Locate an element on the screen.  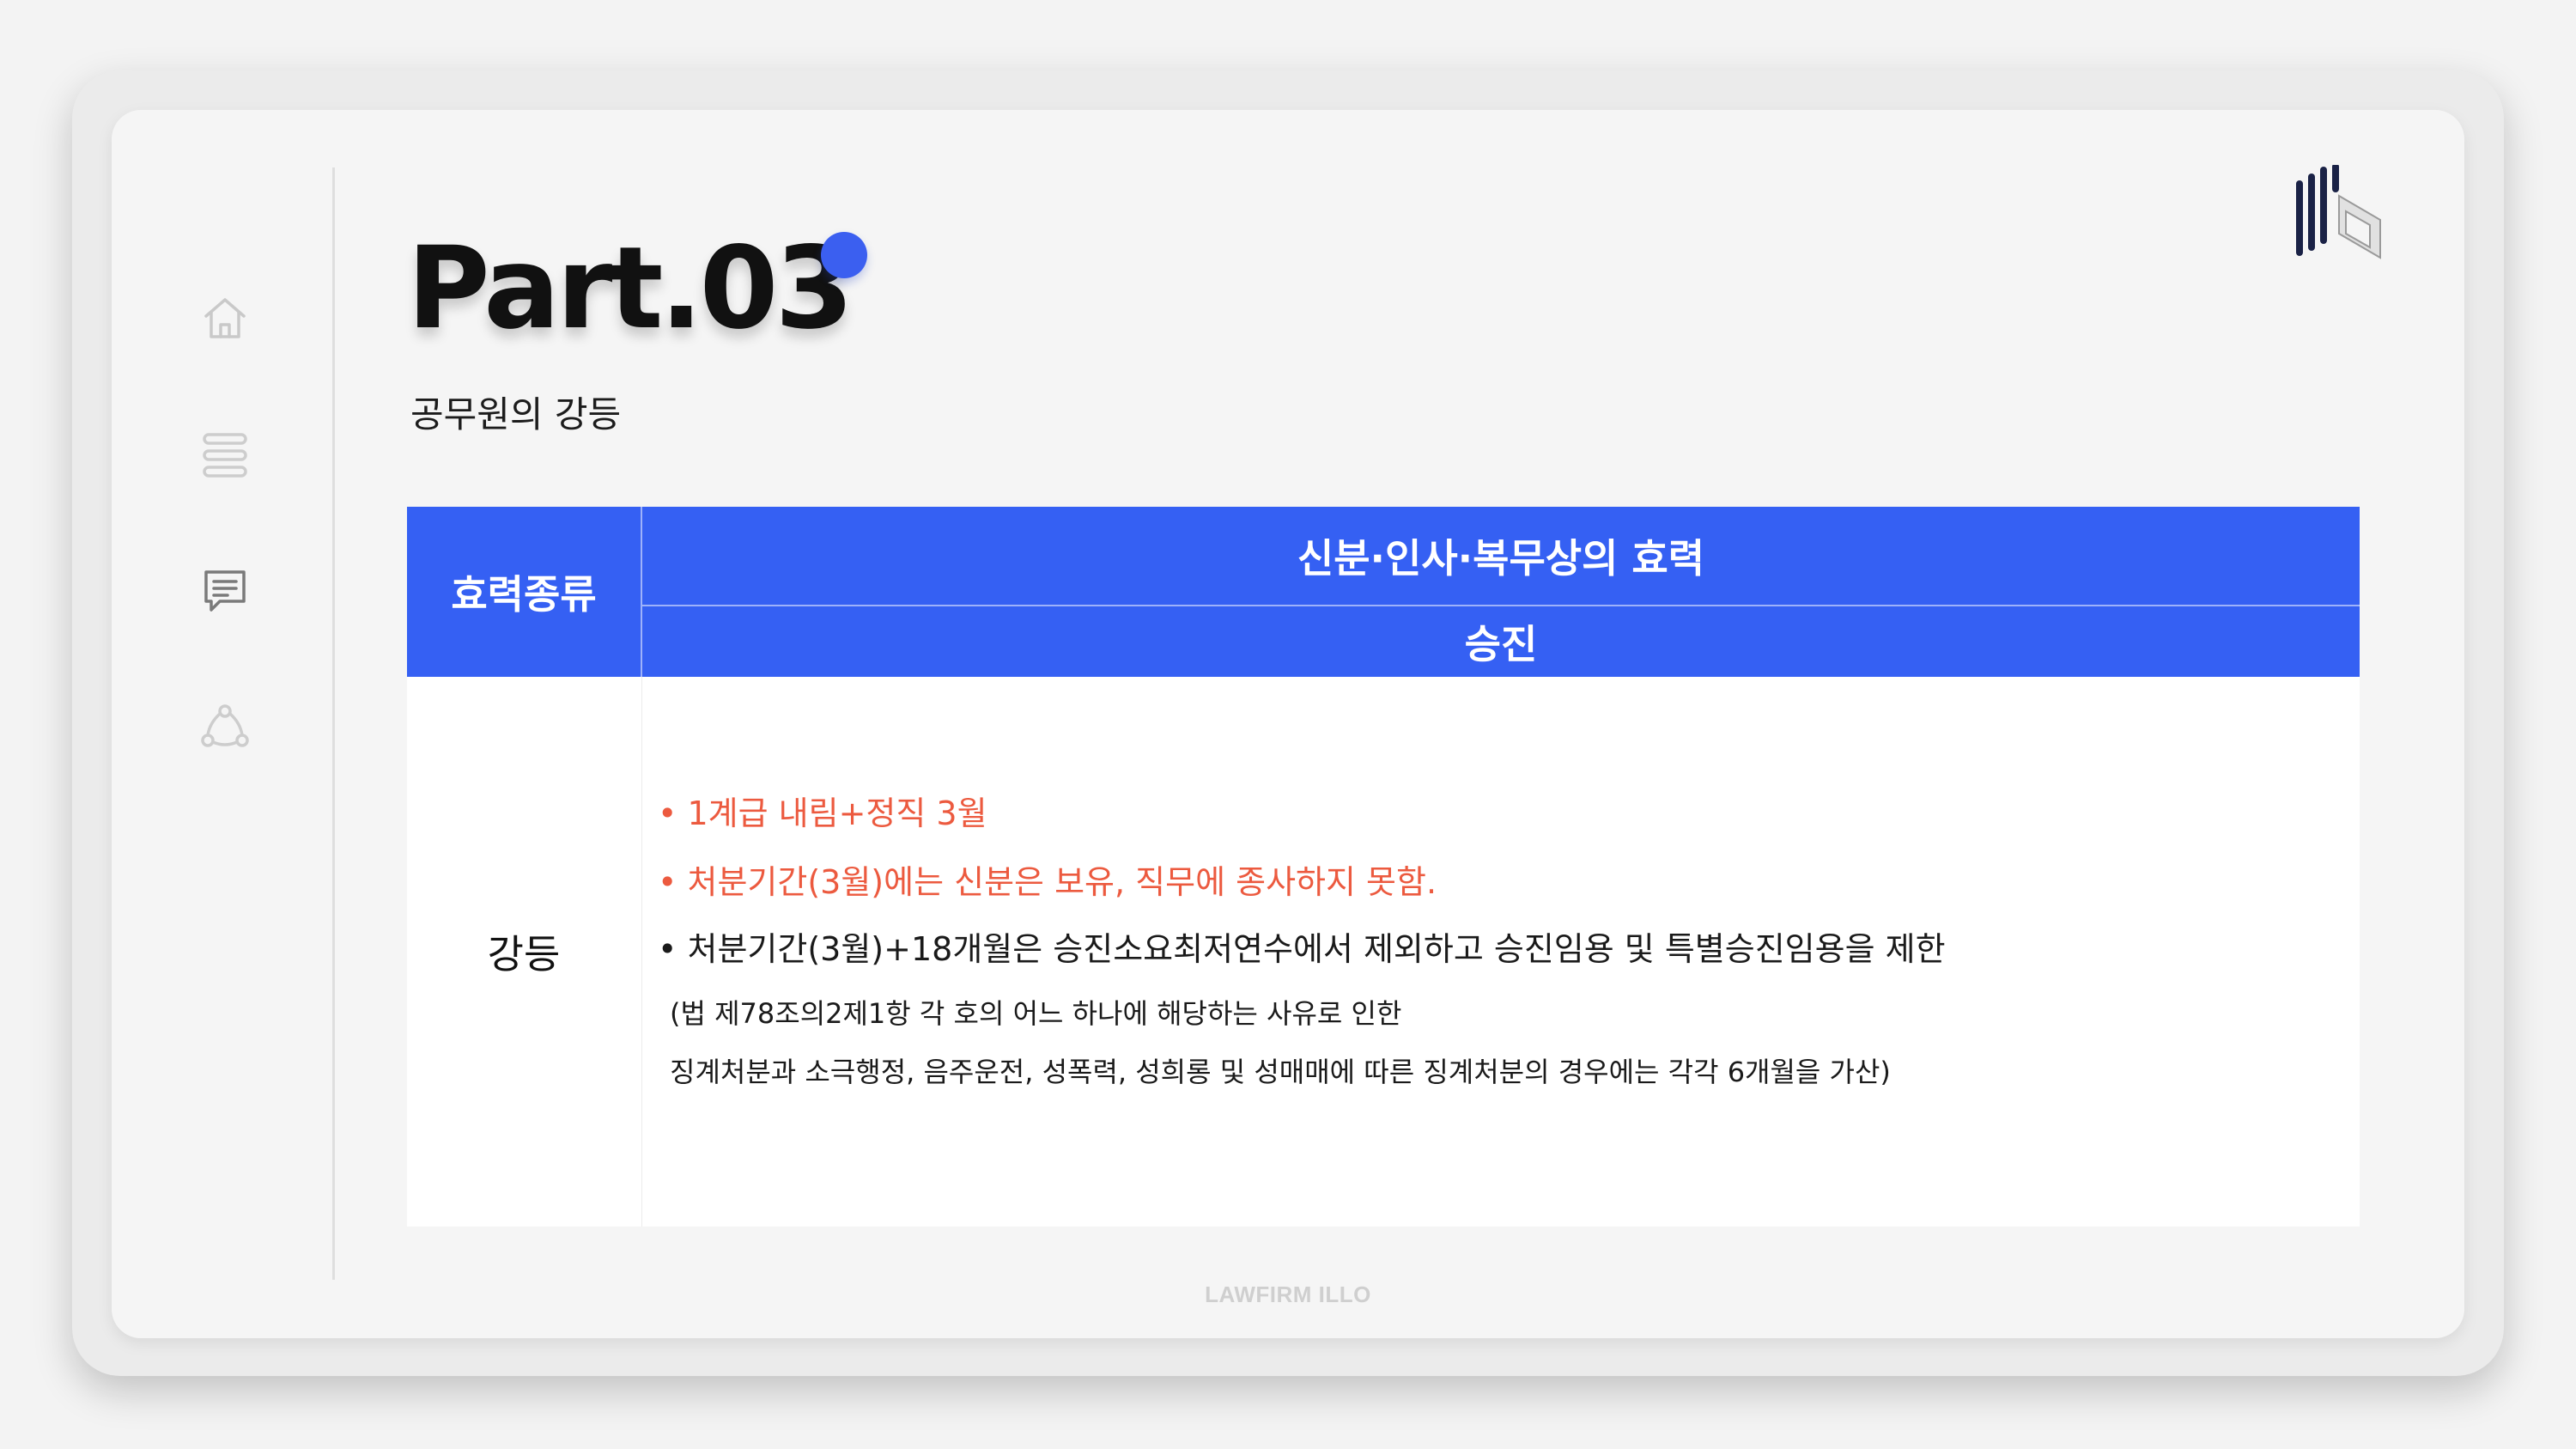
table-header-promotion: 승진 is located at coordinates (1501, 641).